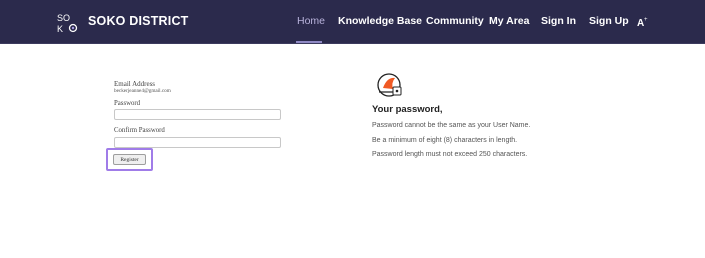 This screenshot has height=258, width=705. What do you see at coordinates (197, 142) in the screenshot?
I see `confirm-password-input` at bounding box center [197, 142].